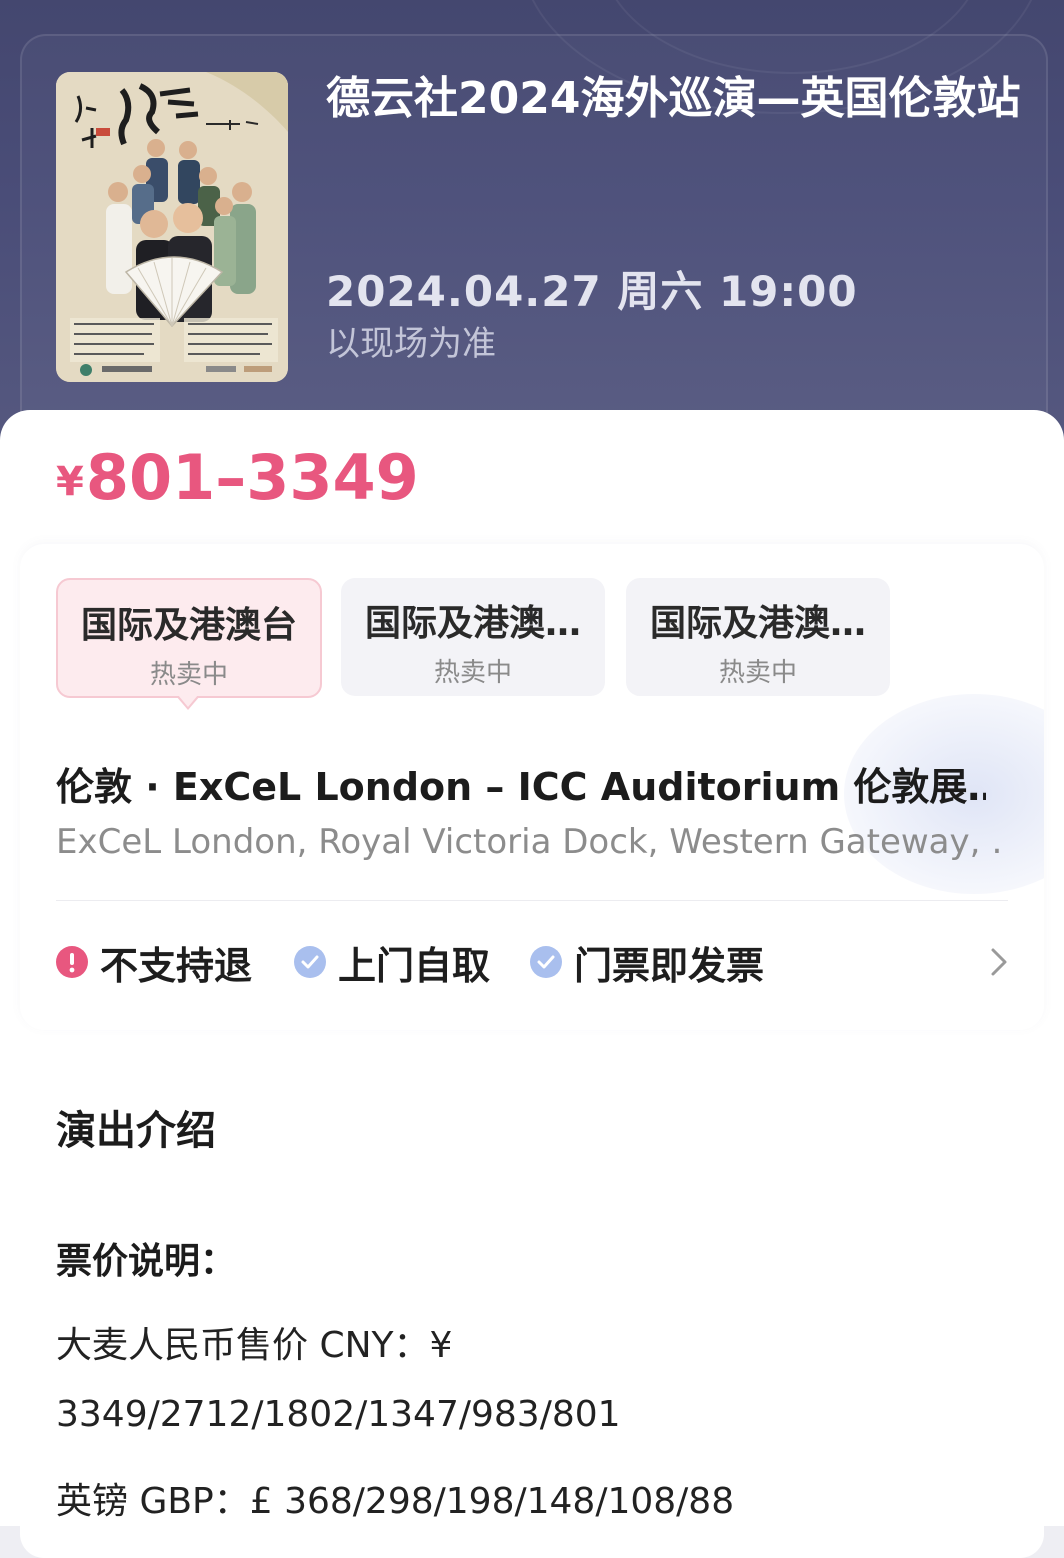 Image resolution: width=1064 pixels, height=1558 pixels. I want to click on price-explanation-heading: 票价说明：, so click(146, 1261).